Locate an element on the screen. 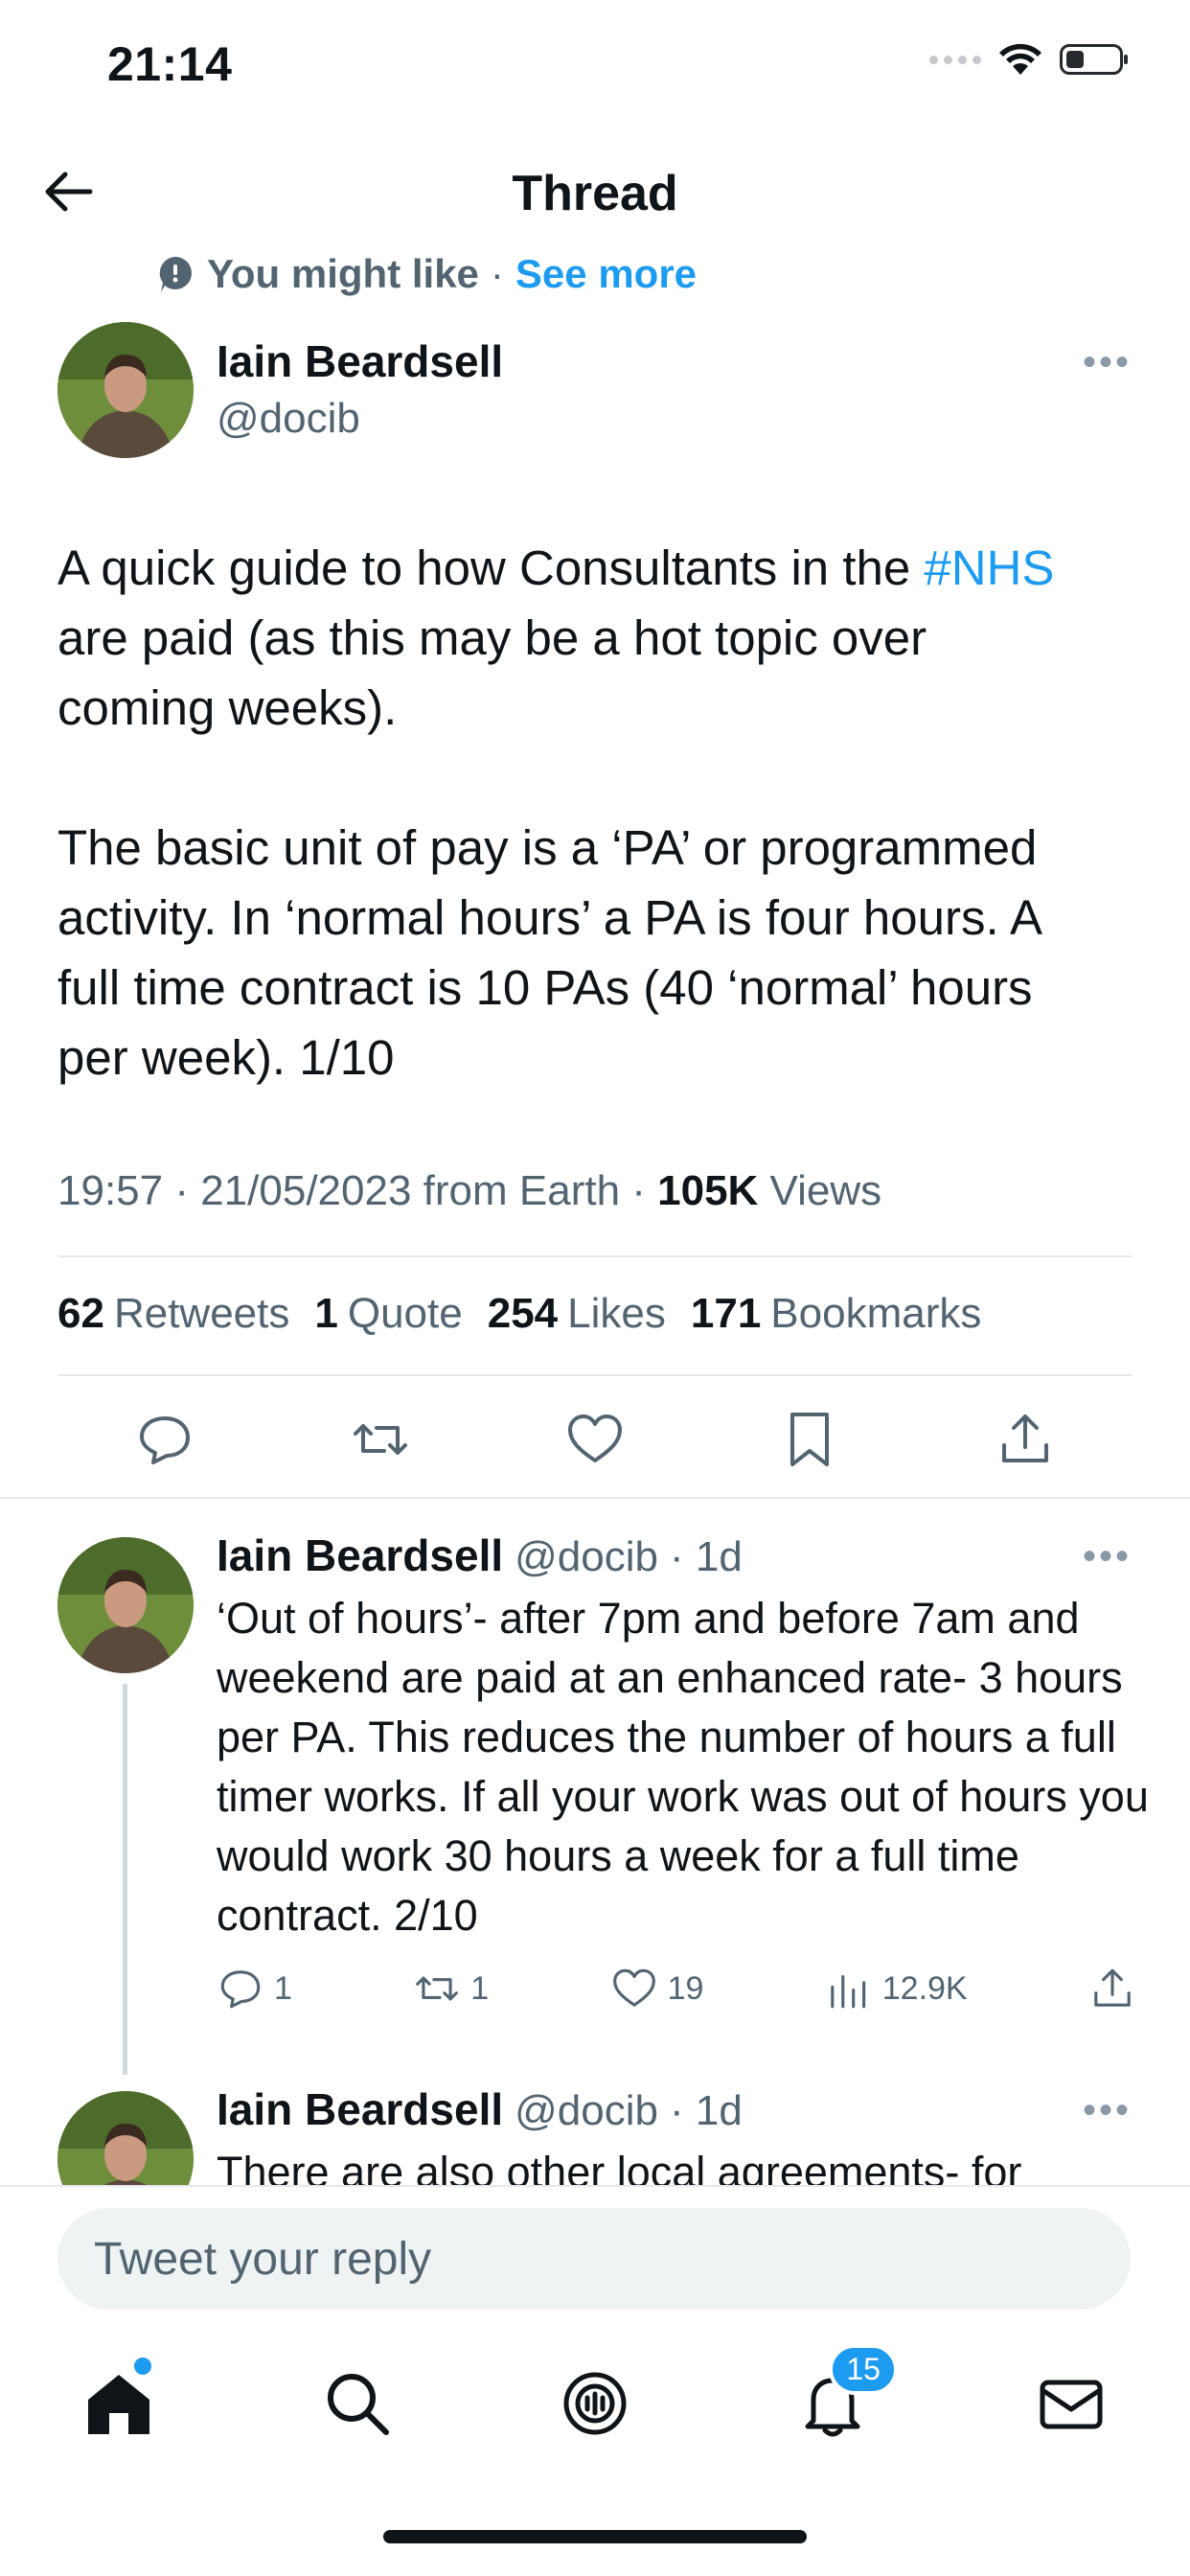 This screenshot has width=1190, height=2576. tweet-actions is located at coordinates (595, 1439).